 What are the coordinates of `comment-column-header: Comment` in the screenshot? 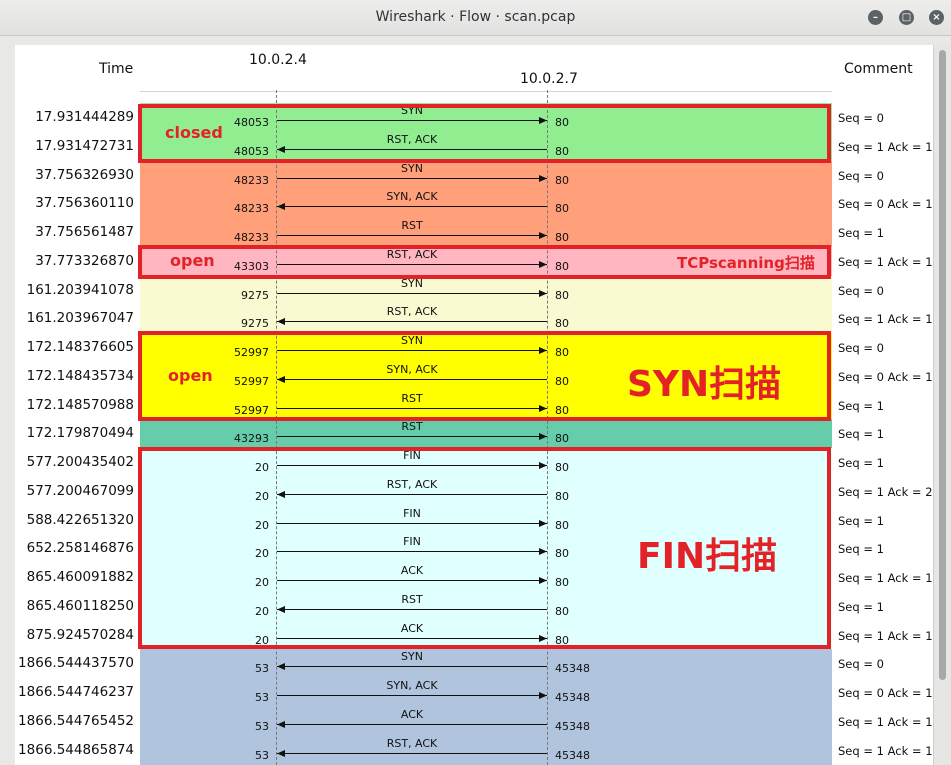 It's located at (878, 69).